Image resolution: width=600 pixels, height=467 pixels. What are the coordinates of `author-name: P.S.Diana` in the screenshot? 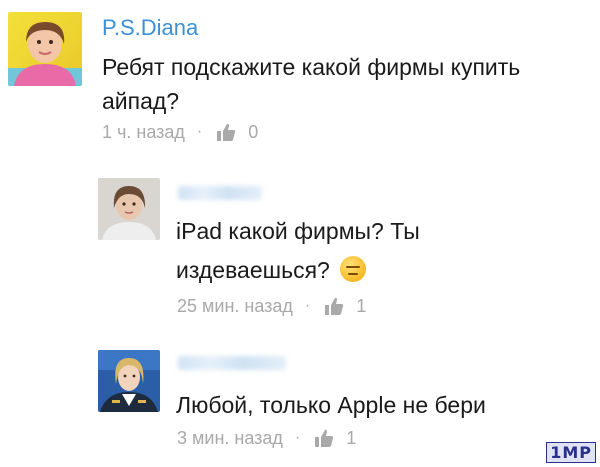 It's located at (150, 28).